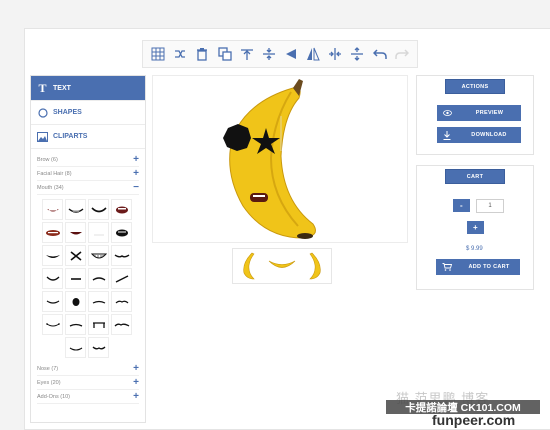  Describe the element at coordinates (42, 136) in the screenshot. I see `image-icon` at that location.